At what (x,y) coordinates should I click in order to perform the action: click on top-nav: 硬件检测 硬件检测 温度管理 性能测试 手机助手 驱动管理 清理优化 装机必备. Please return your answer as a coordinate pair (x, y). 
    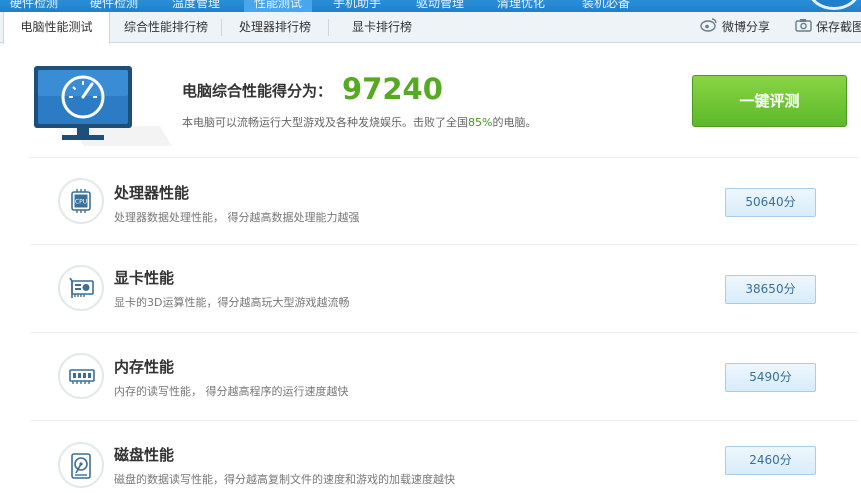
    Looking at the image, I should click on (430, 6).